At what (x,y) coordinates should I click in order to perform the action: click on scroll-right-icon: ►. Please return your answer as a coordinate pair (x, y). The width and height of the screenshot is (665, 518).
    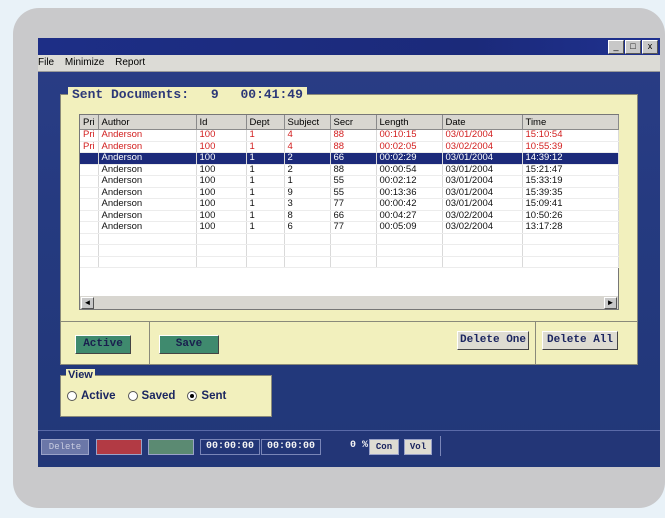
    Looking at the image, I should click on (610, 303).